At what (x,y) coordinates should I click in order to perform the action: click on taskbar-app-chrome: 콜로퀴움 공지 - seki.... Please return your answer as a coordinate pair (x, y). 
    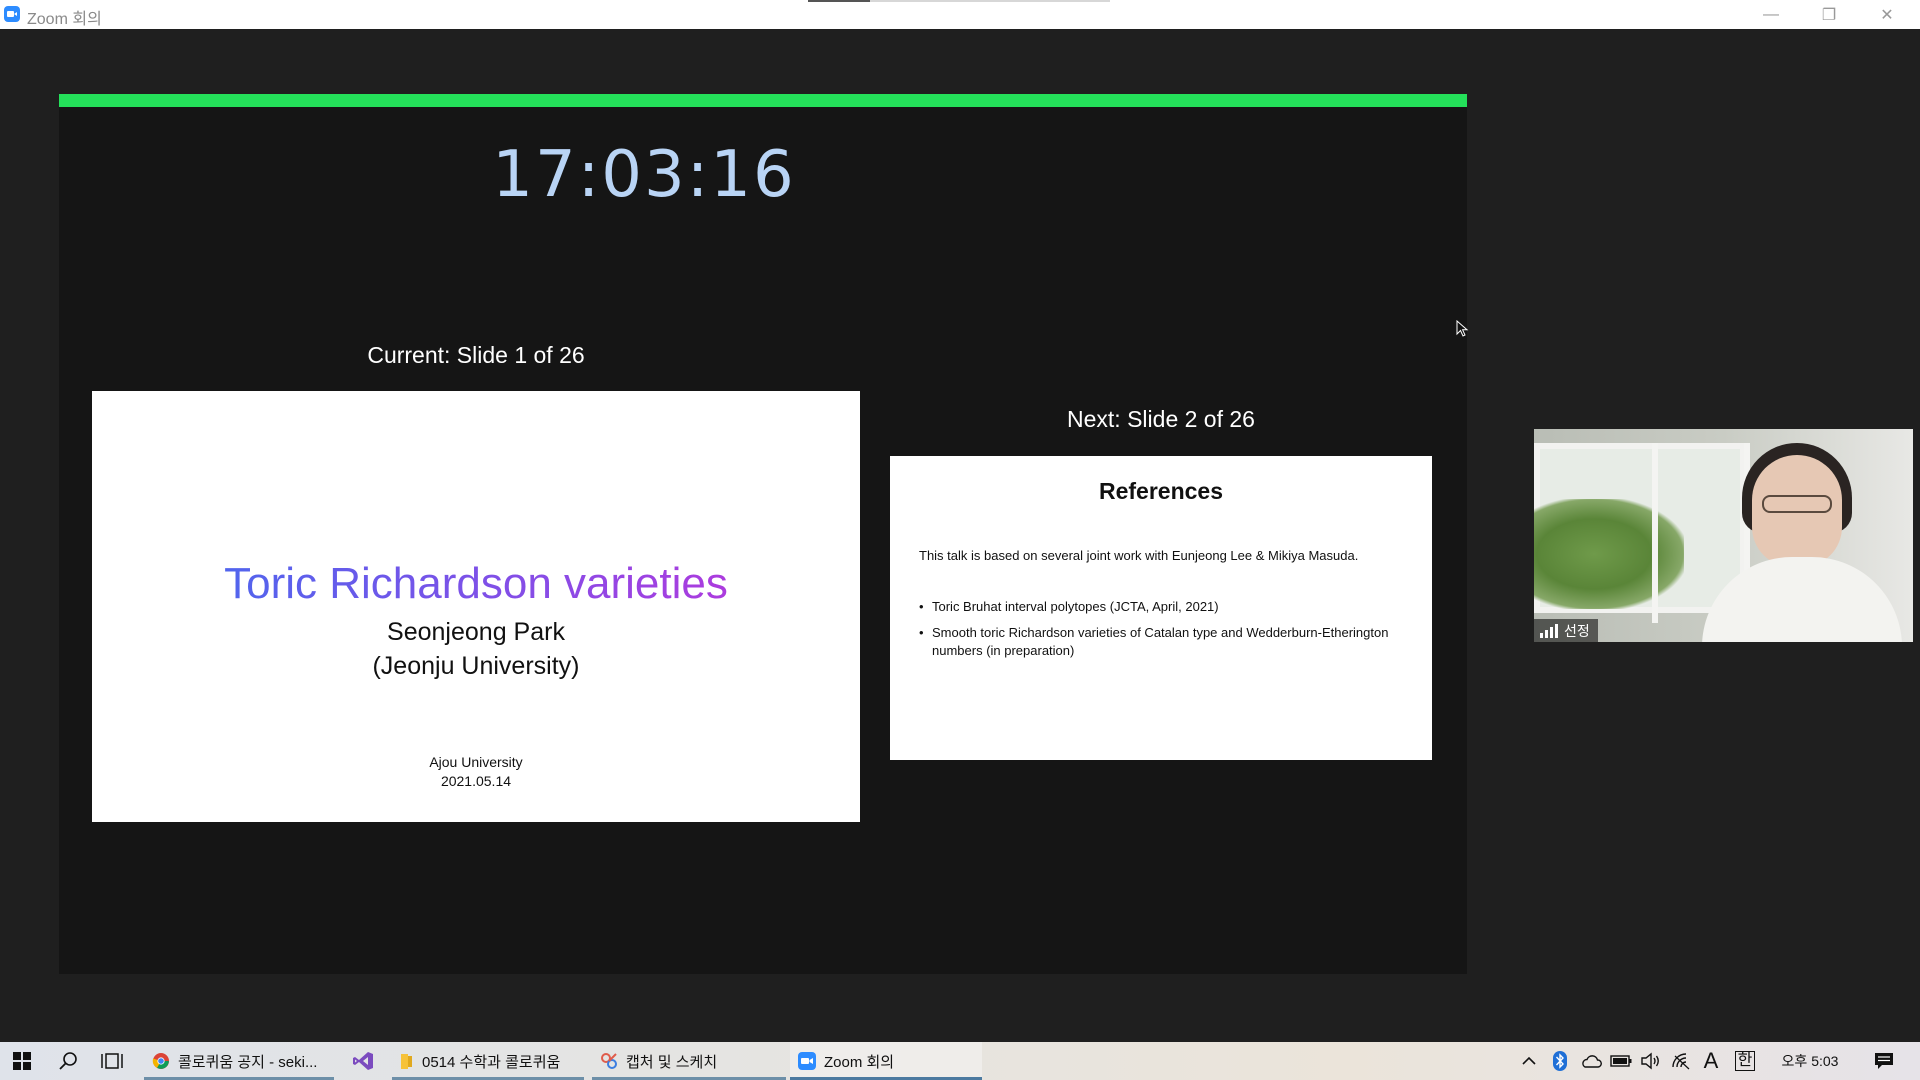
    Looking at the image, I should click on (239, 1061).